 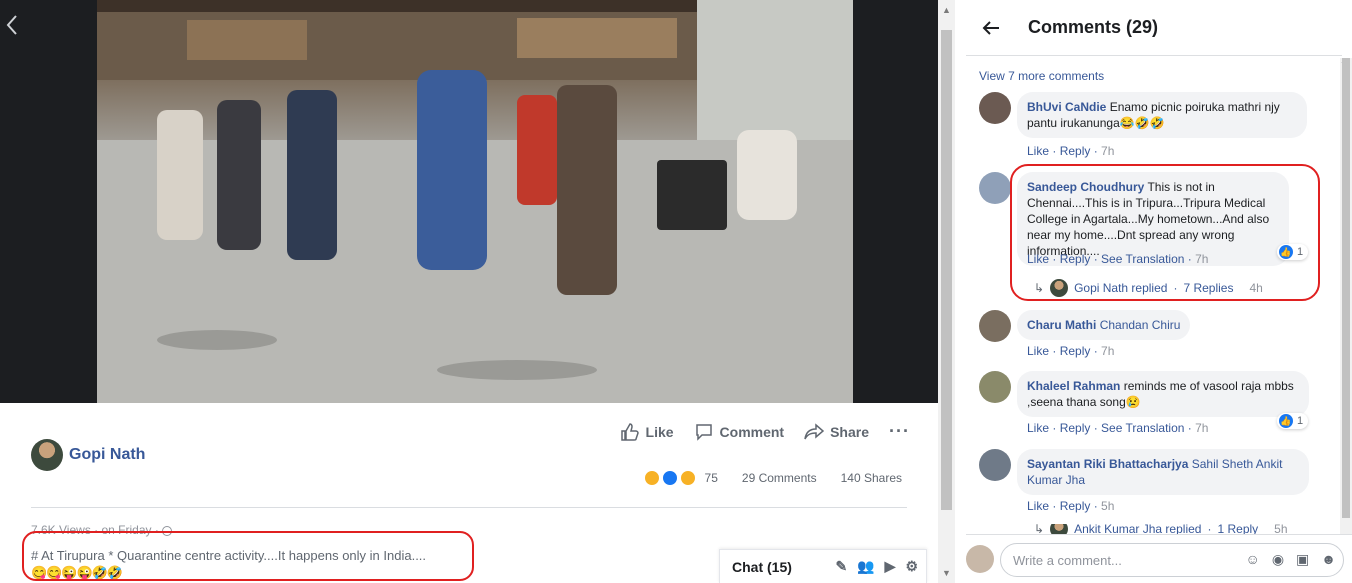 What do you see at coordinates (1142, 428) in the screenshot?
I see `see-translation-link: See Translation` at bounding box center [1142, 428].